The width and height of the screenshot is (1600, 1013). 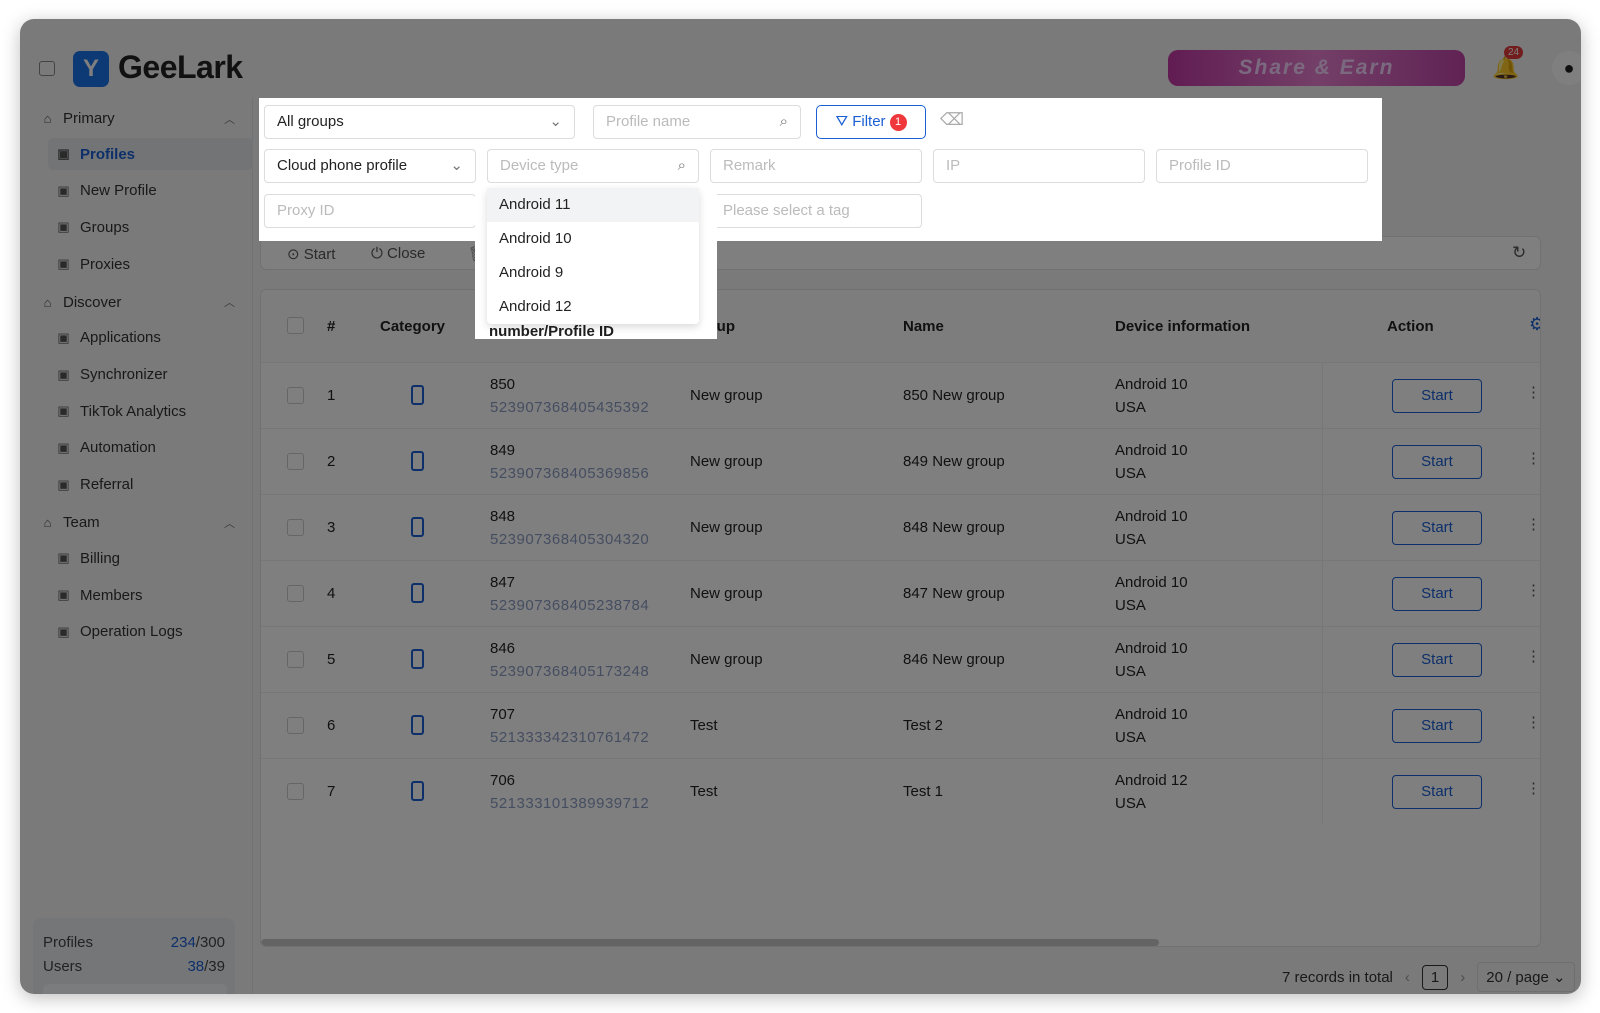 I want to click on ip-input: IP, so click(x=1039, y=166).